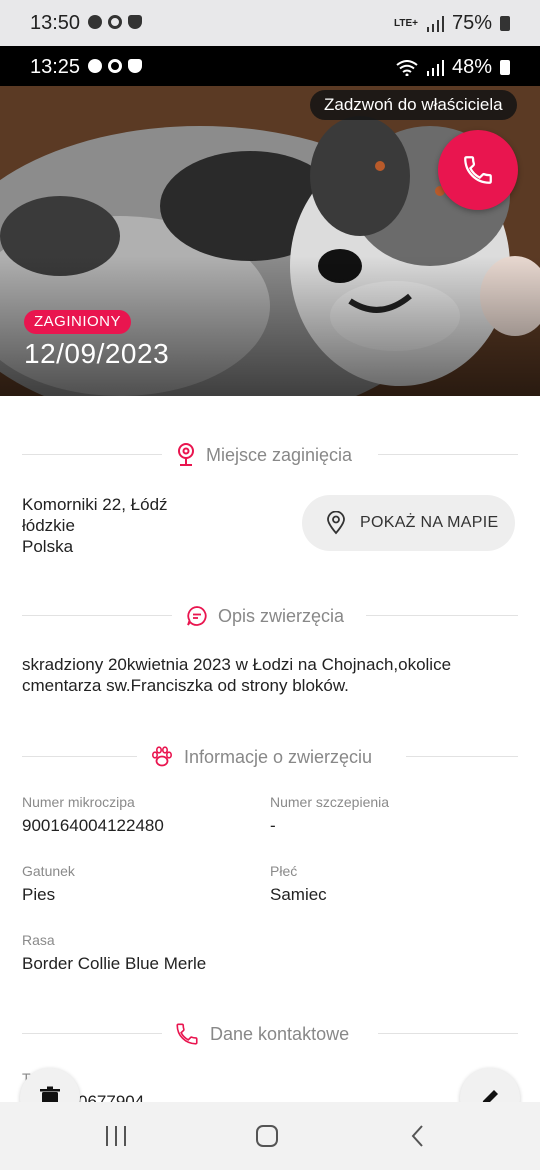  What do you see at coordinates (48, 546) in the screenshot?
I see `address-line-3: Polska` at bounding box center [48, 546].